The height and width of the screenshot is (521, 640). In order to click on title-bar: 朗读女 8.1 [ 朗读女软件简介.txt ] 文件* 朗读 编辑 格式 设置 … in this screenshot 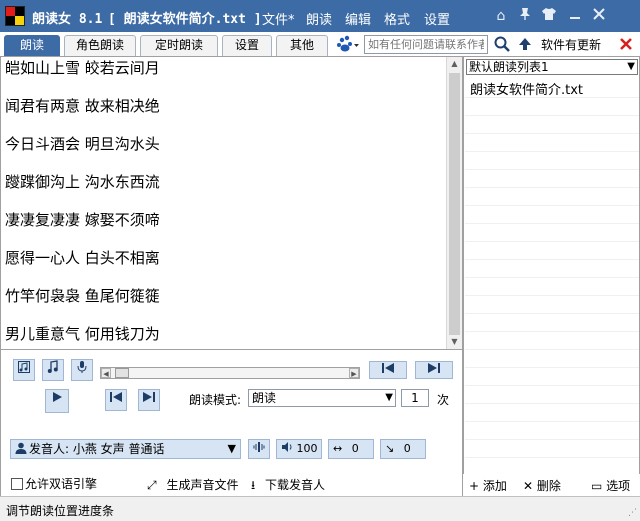, I will do `click(320, 16)`.